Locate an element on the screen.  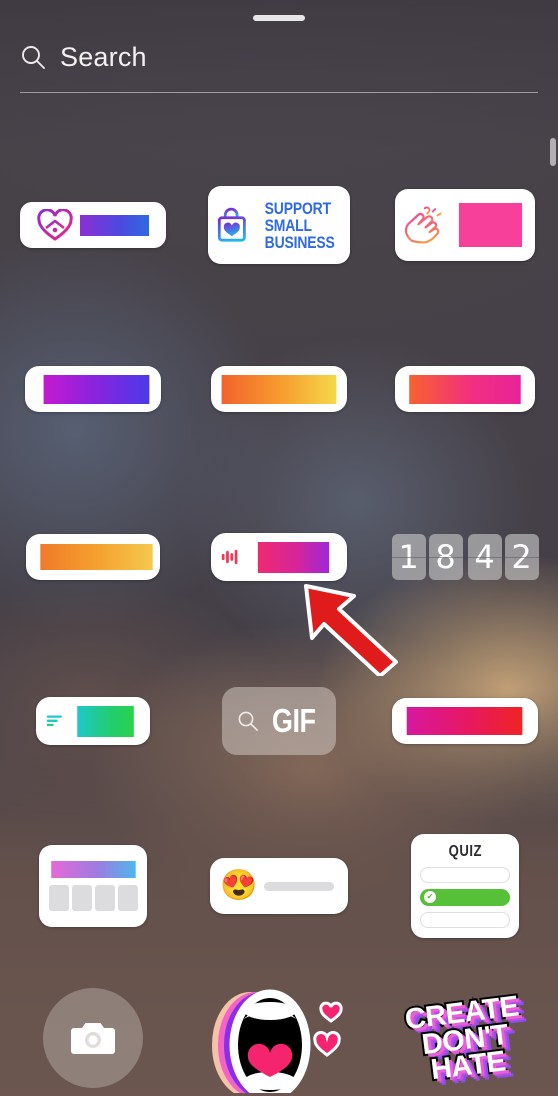
sticker-create-dont-hate: CREATE DON'T HATE is located at coordinates (465, 1038).